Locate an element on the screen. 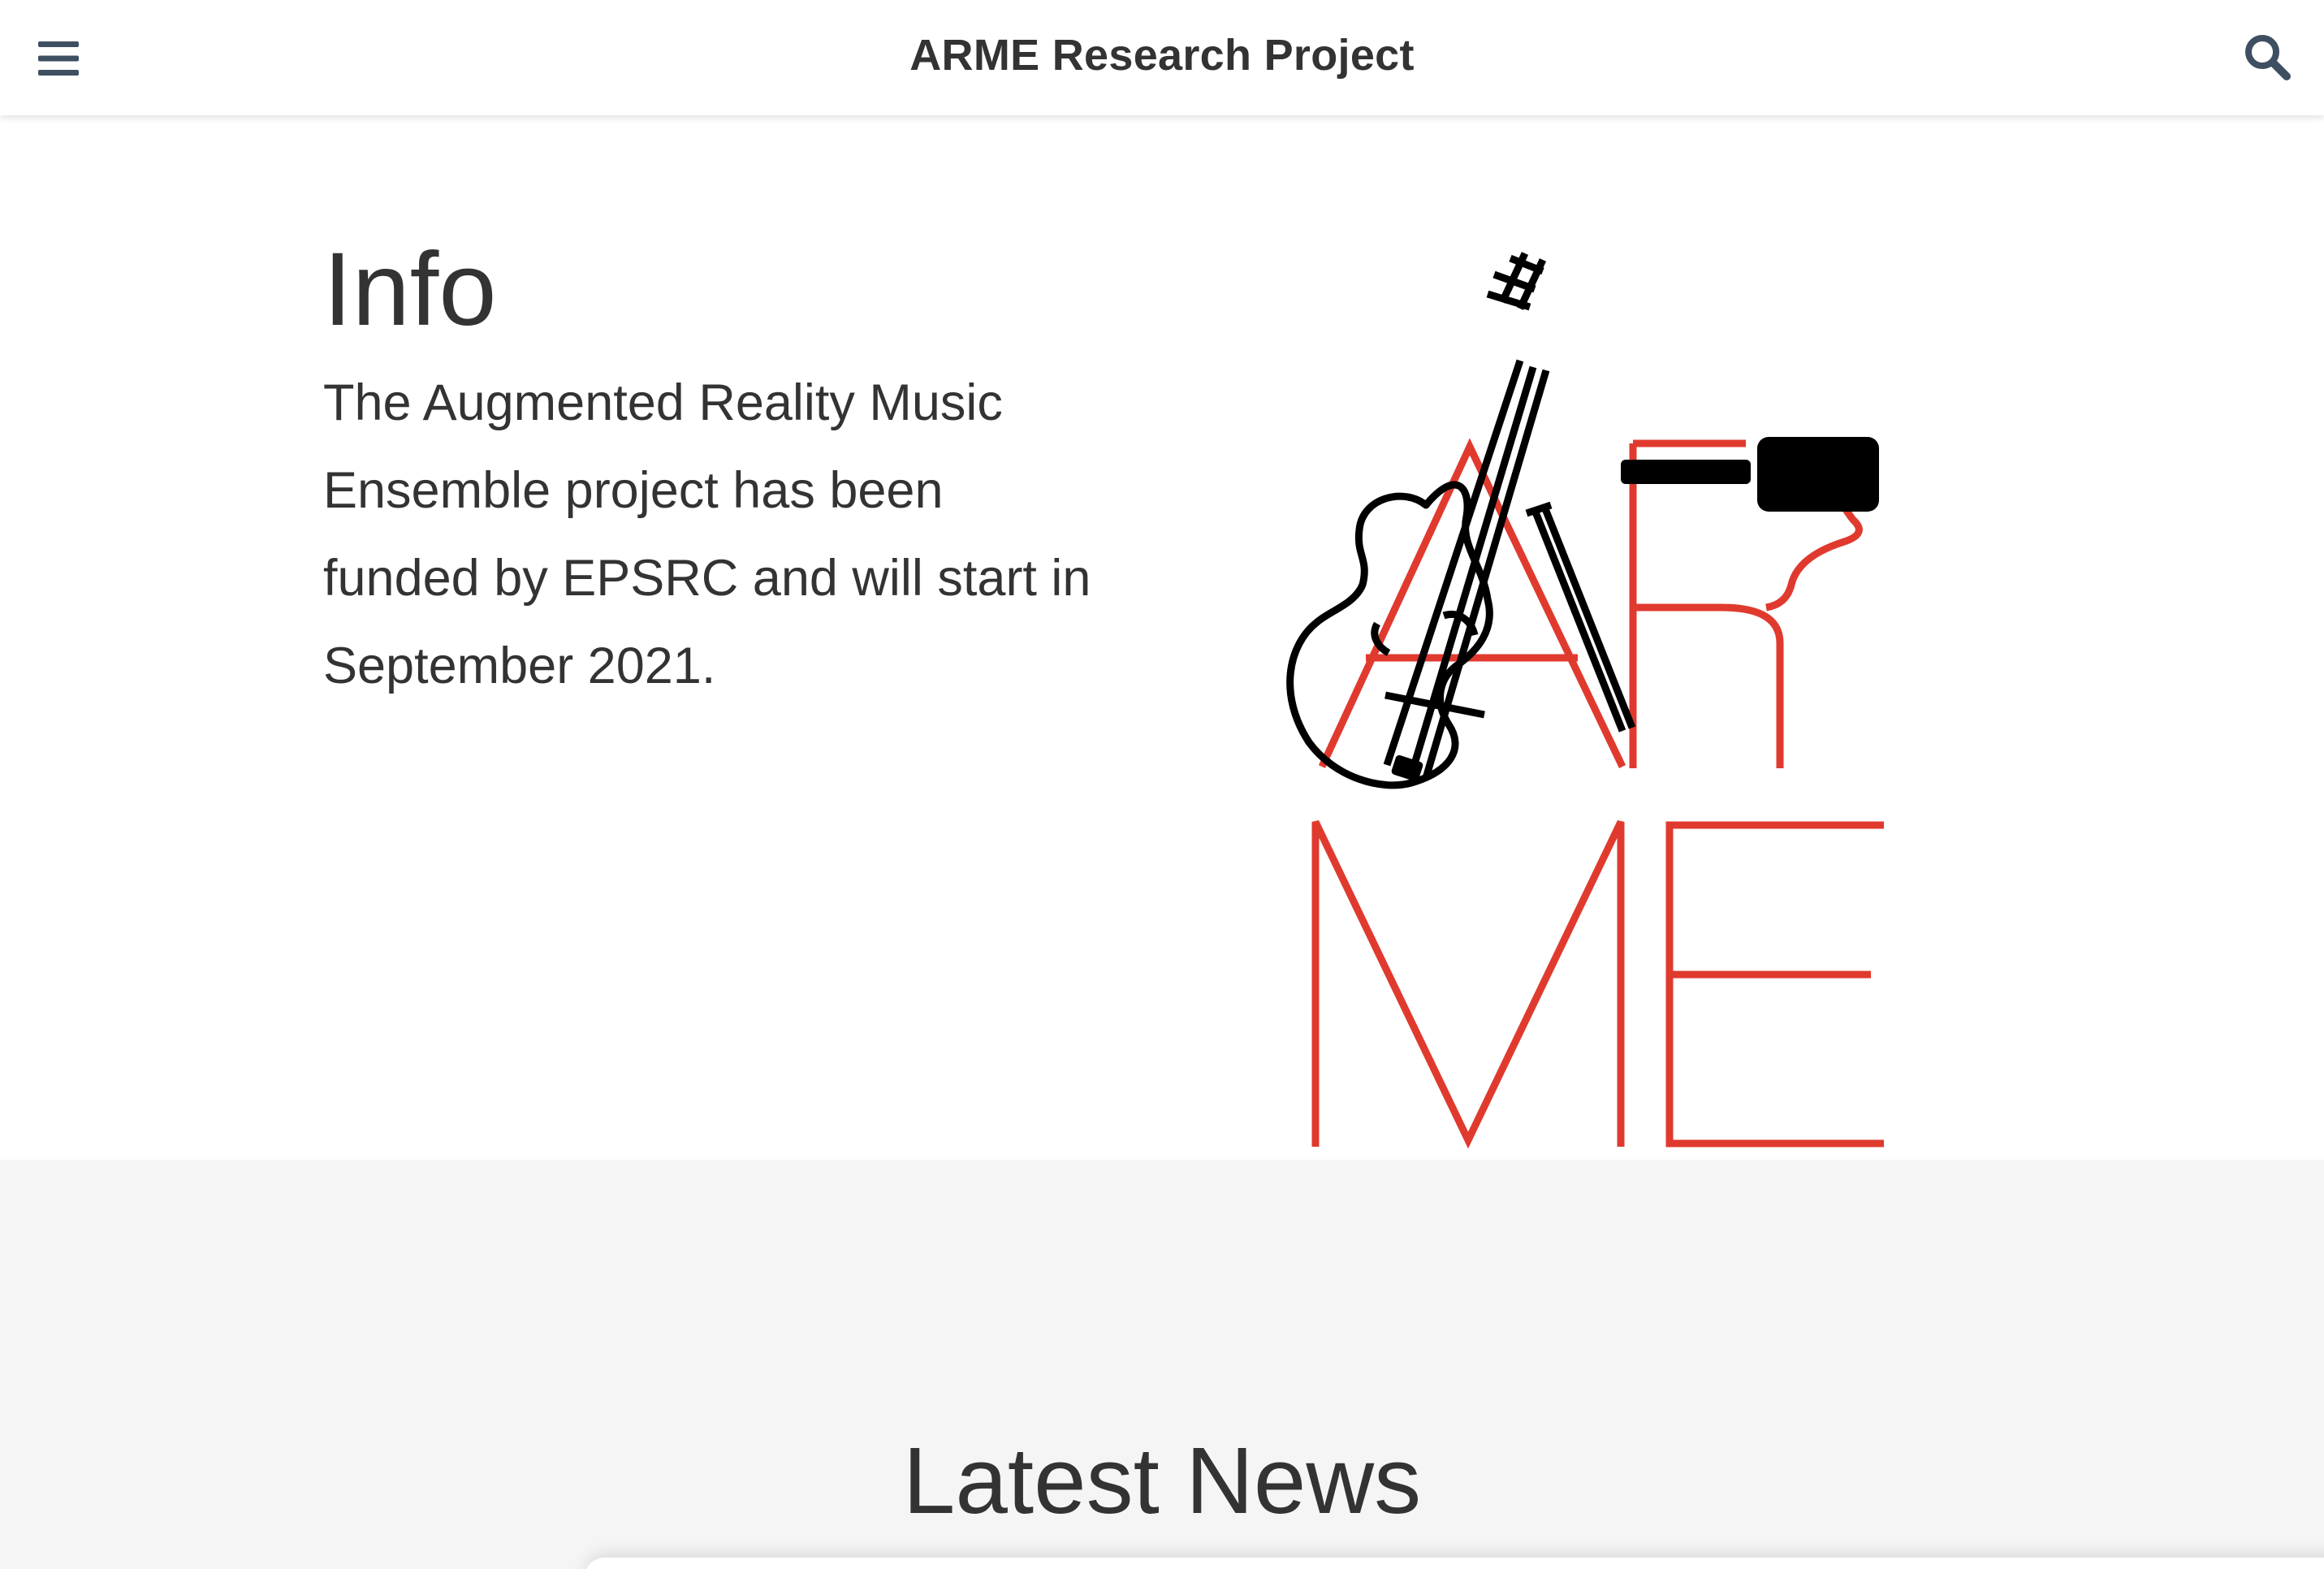  arme-logo is located at coordinates (1585, 700).